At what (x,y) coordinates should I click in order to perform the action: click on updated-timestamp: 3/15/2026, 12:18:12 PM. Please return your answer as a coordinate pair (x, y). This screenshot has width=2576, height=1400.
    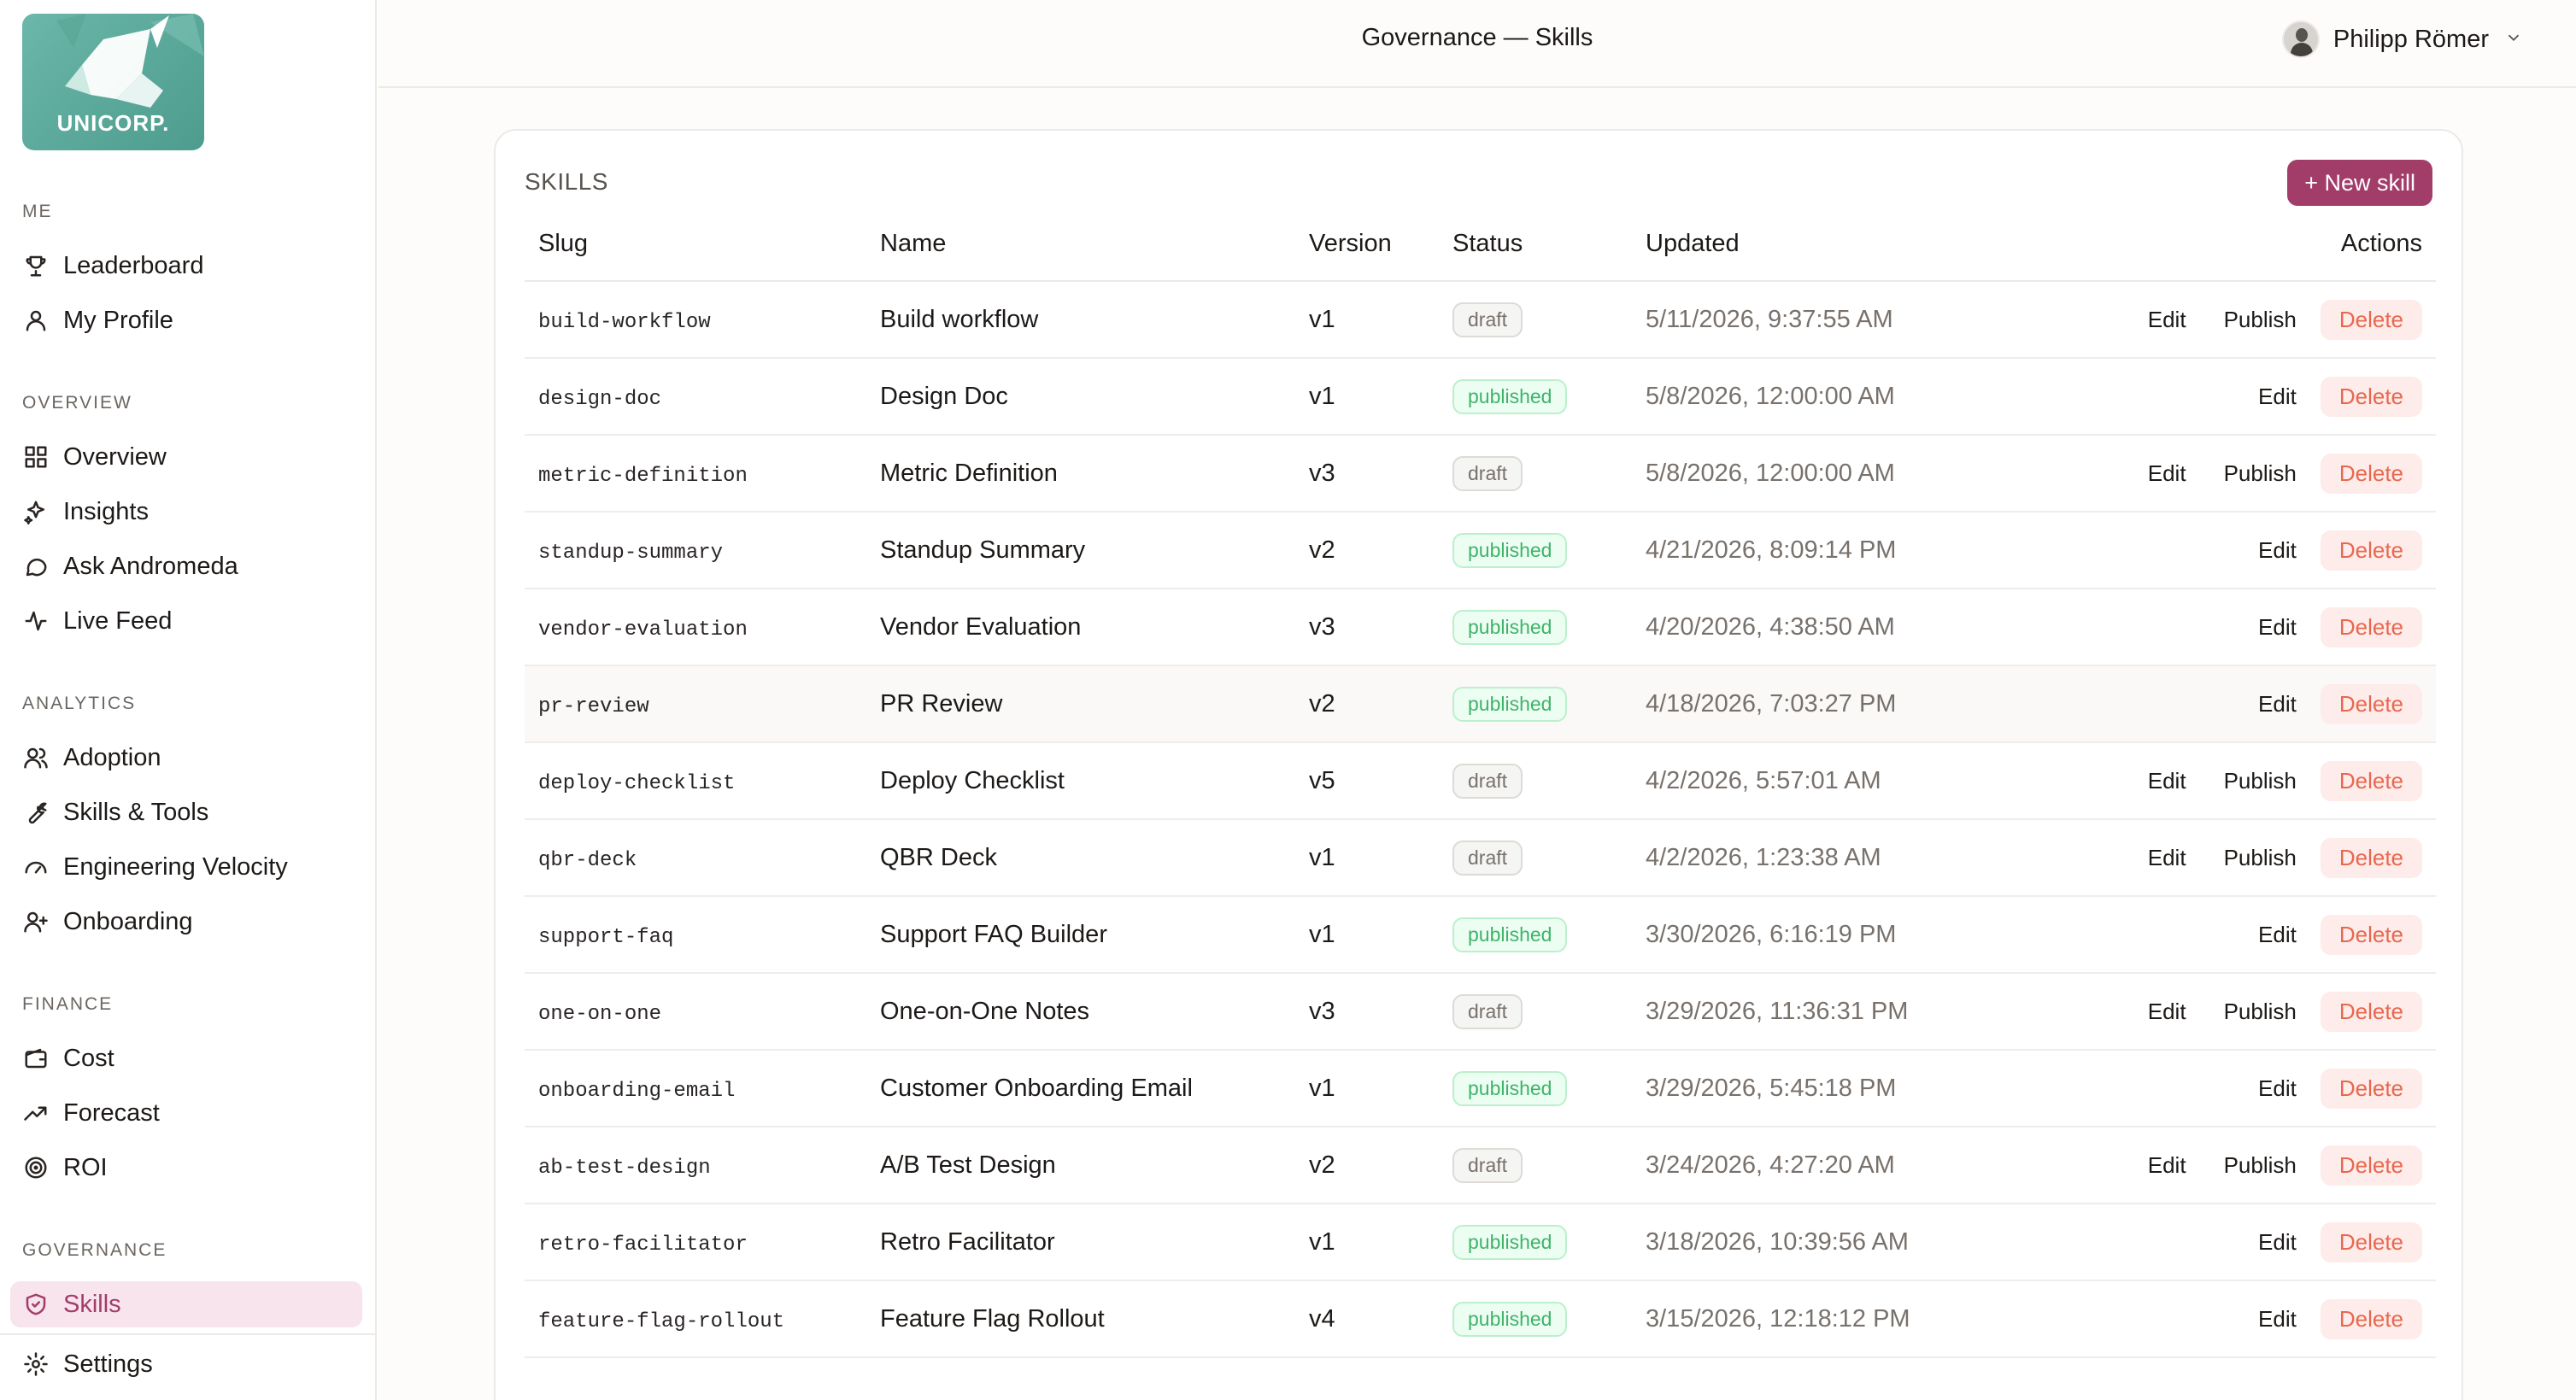
    Looking at the image, I should click on (1778, 1319).